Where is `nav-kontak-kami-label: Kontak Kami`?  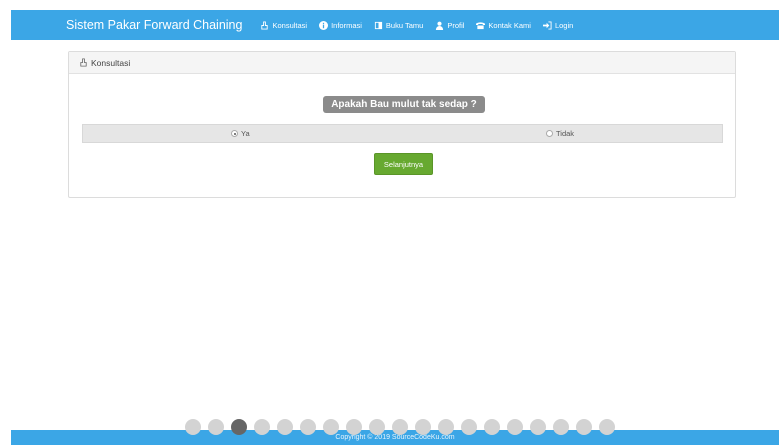 nav-kontak-kami-label: Kontak Kami is located at coordinates (509, 25).